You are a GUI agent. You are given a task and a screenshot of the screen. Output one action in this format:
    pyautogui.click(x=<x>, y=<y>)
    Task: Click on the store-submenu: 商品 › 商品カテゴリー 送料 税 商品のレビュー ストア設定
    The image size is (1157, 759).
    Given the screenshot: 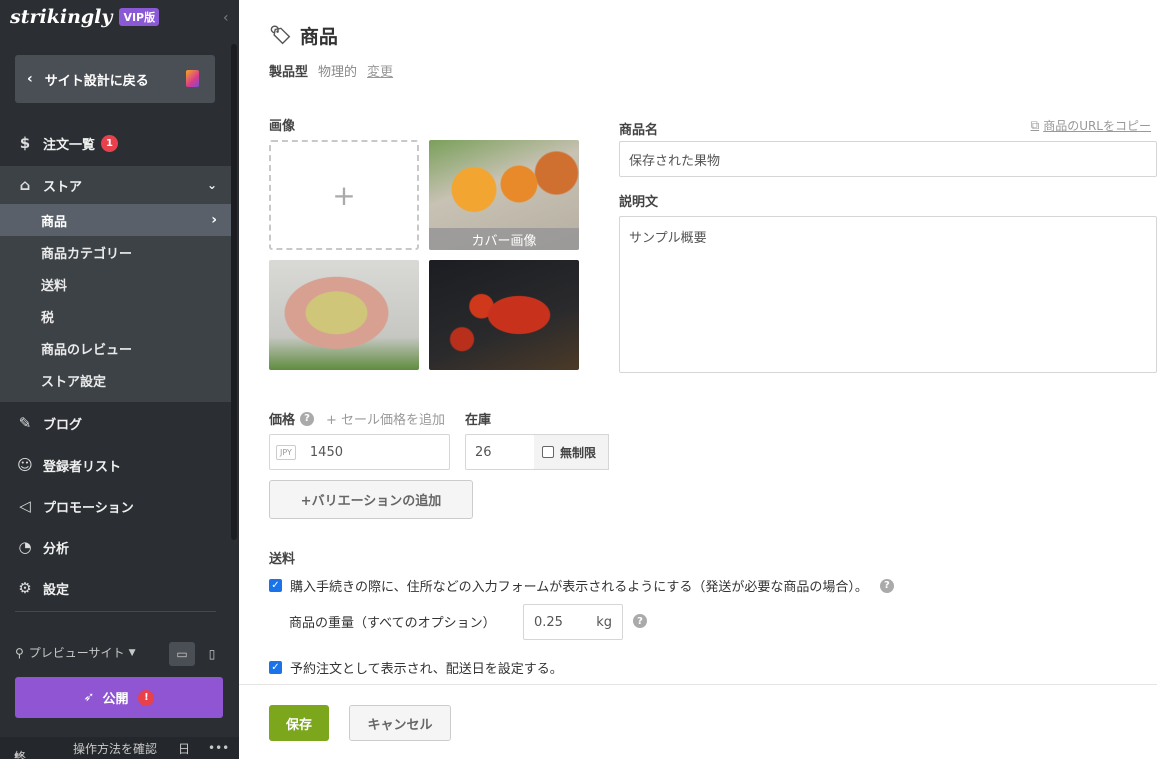 What is the action you would take?
    pyautogui.click(x=115, y=303)
    